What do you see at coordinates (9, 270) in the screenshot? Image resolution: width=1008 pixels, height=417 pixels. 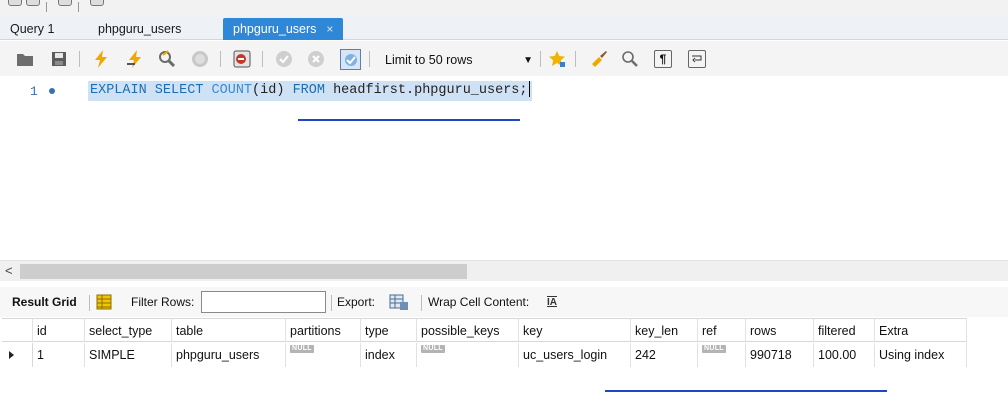 I see `scroll-left-icon: <` at bounding box center [9, 270].